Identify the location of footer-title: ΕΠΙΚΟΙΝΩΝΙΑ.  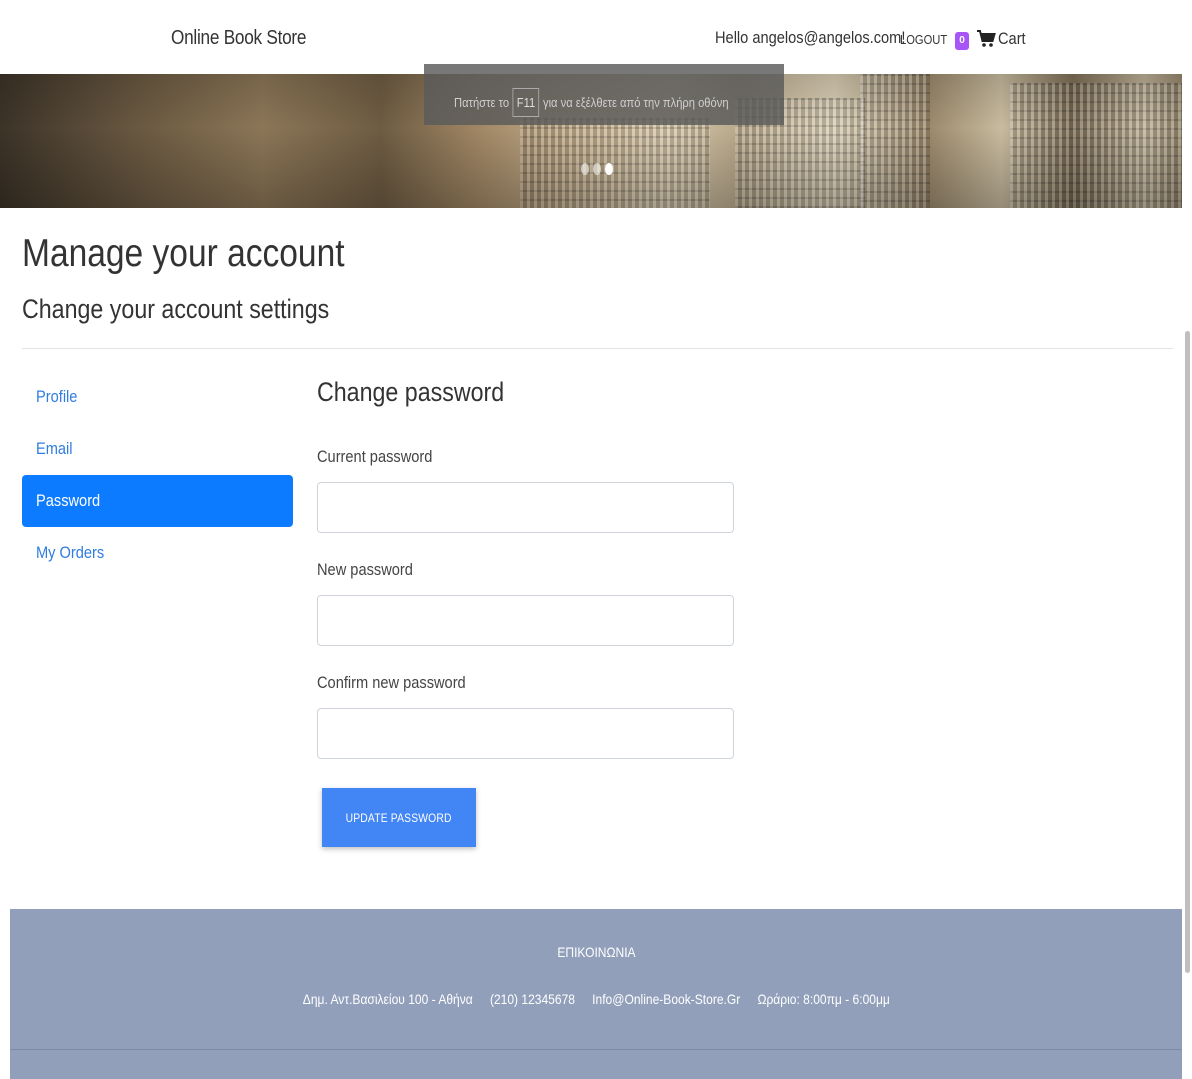
(596, 952).